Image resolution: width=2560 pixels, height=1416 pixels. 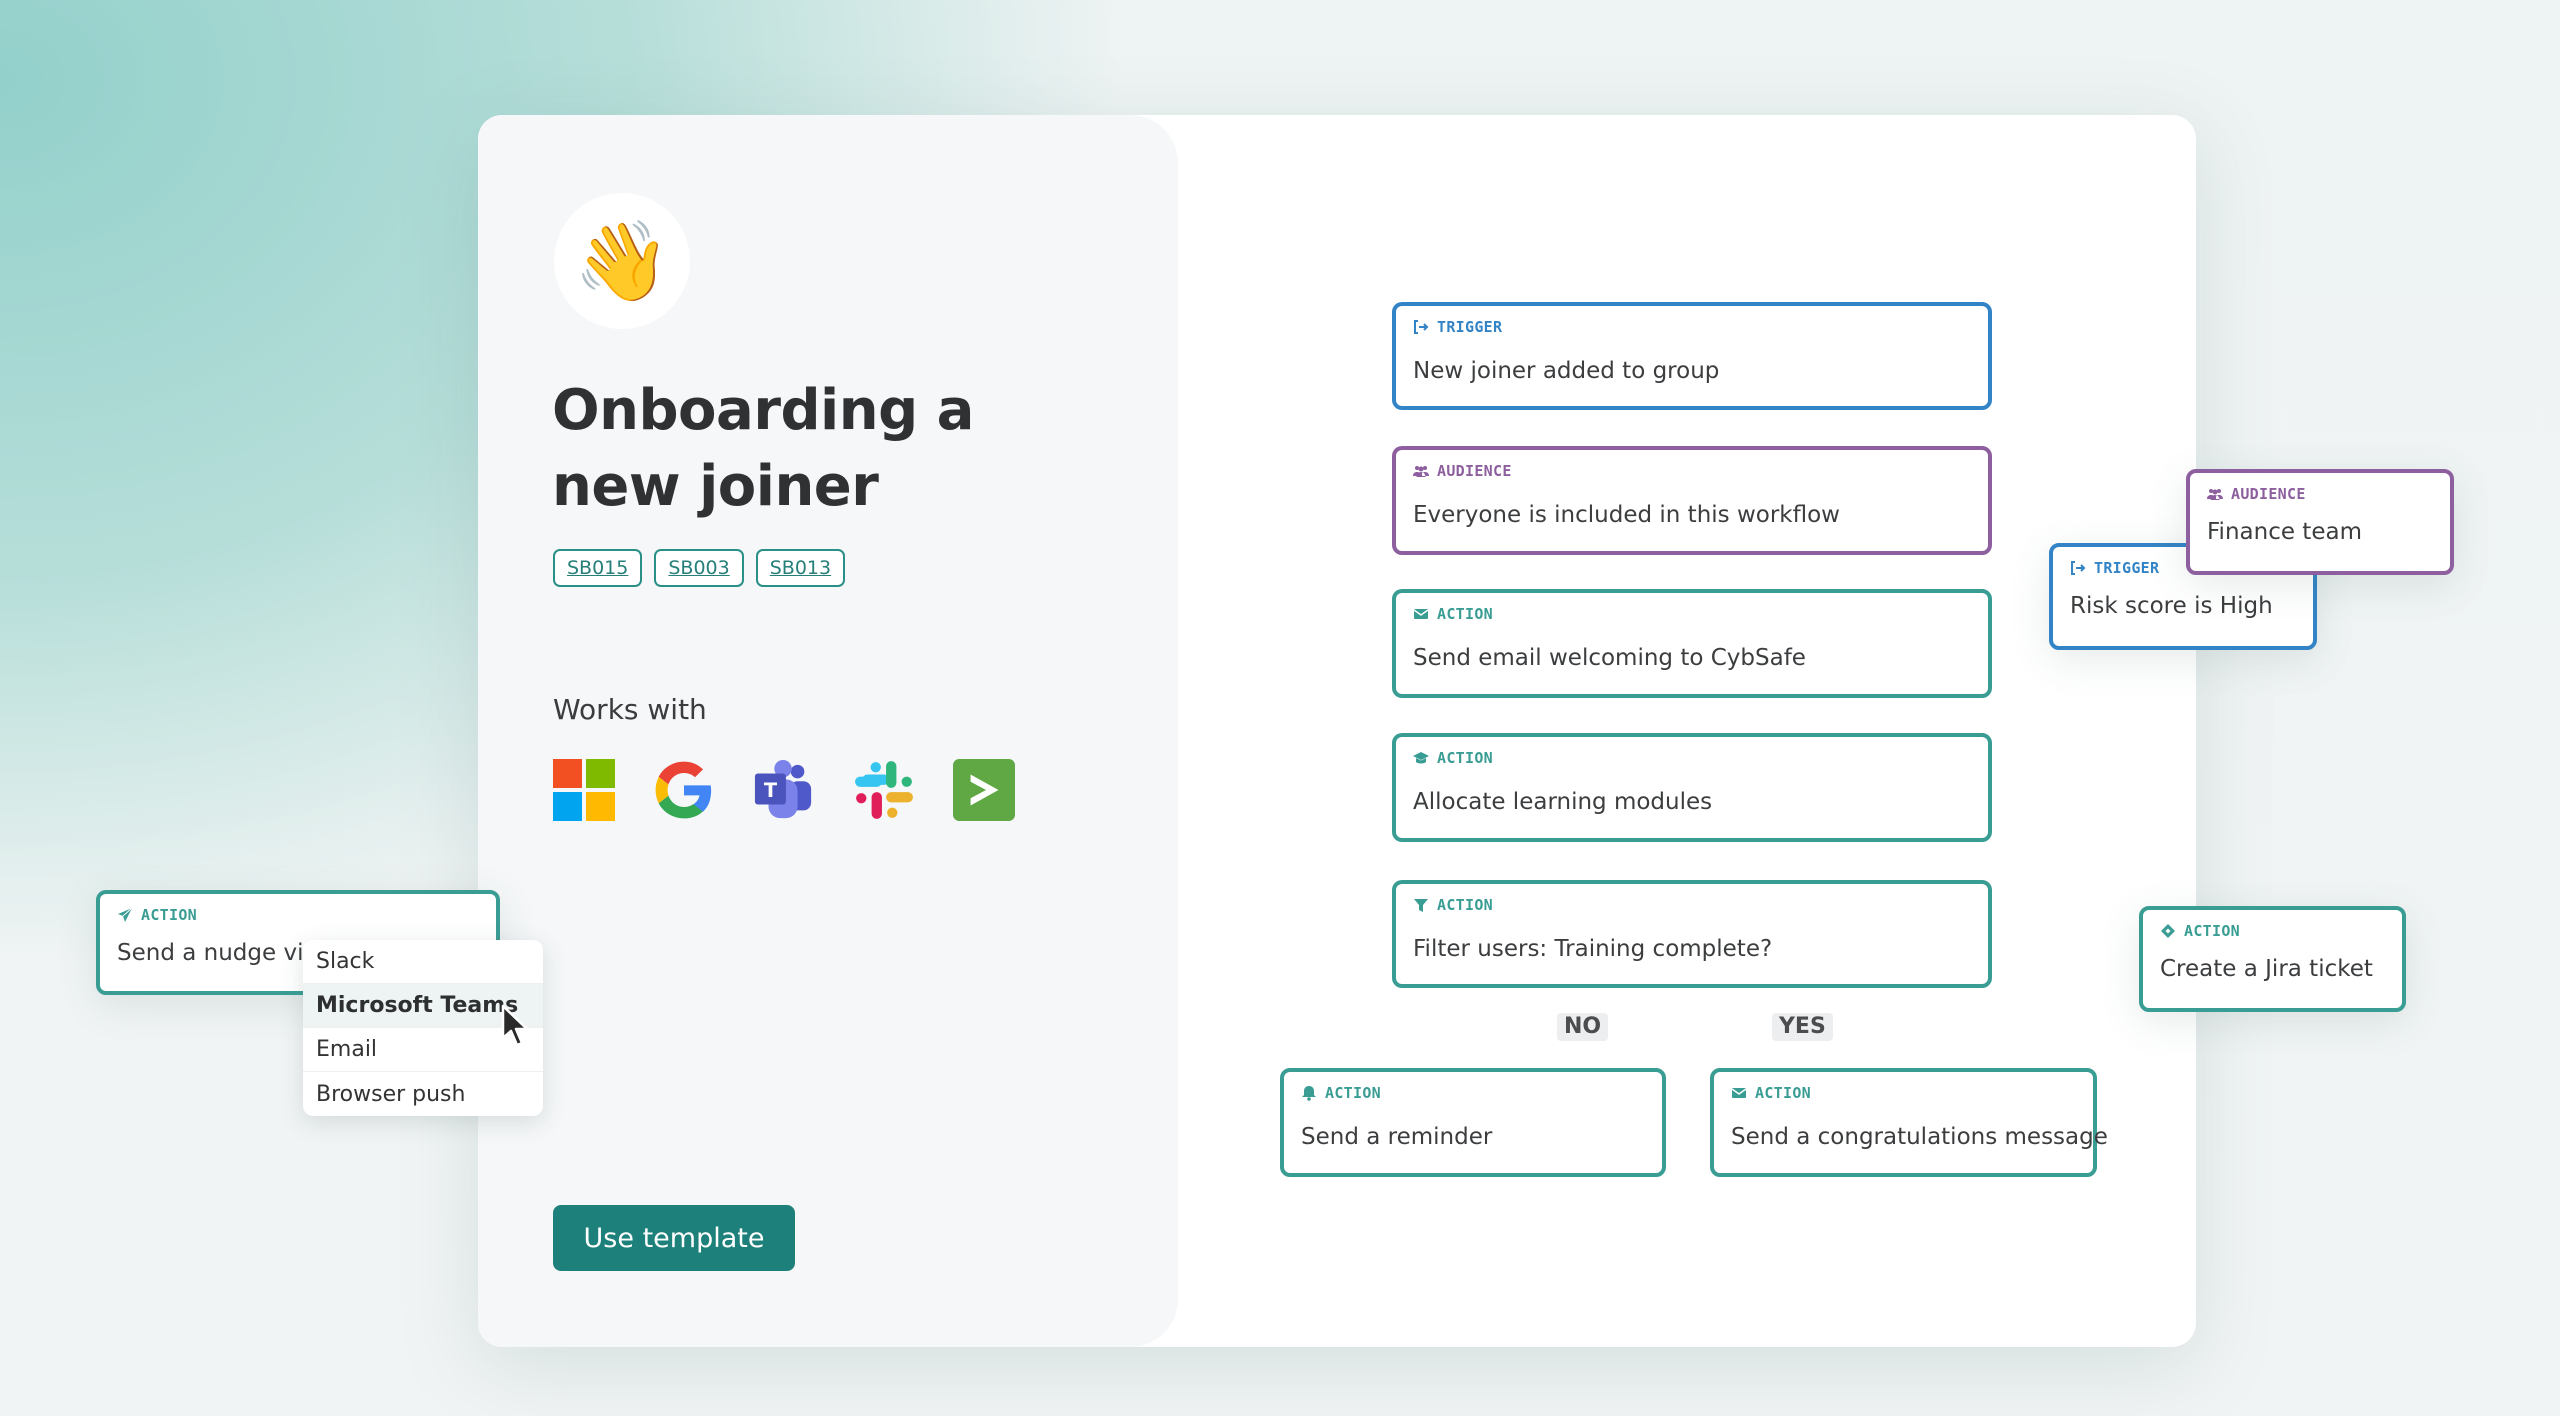 I want to click on workflow-node-send-congratulations: ACTION Send a congratulations message, so click(x=1909, y=1122).